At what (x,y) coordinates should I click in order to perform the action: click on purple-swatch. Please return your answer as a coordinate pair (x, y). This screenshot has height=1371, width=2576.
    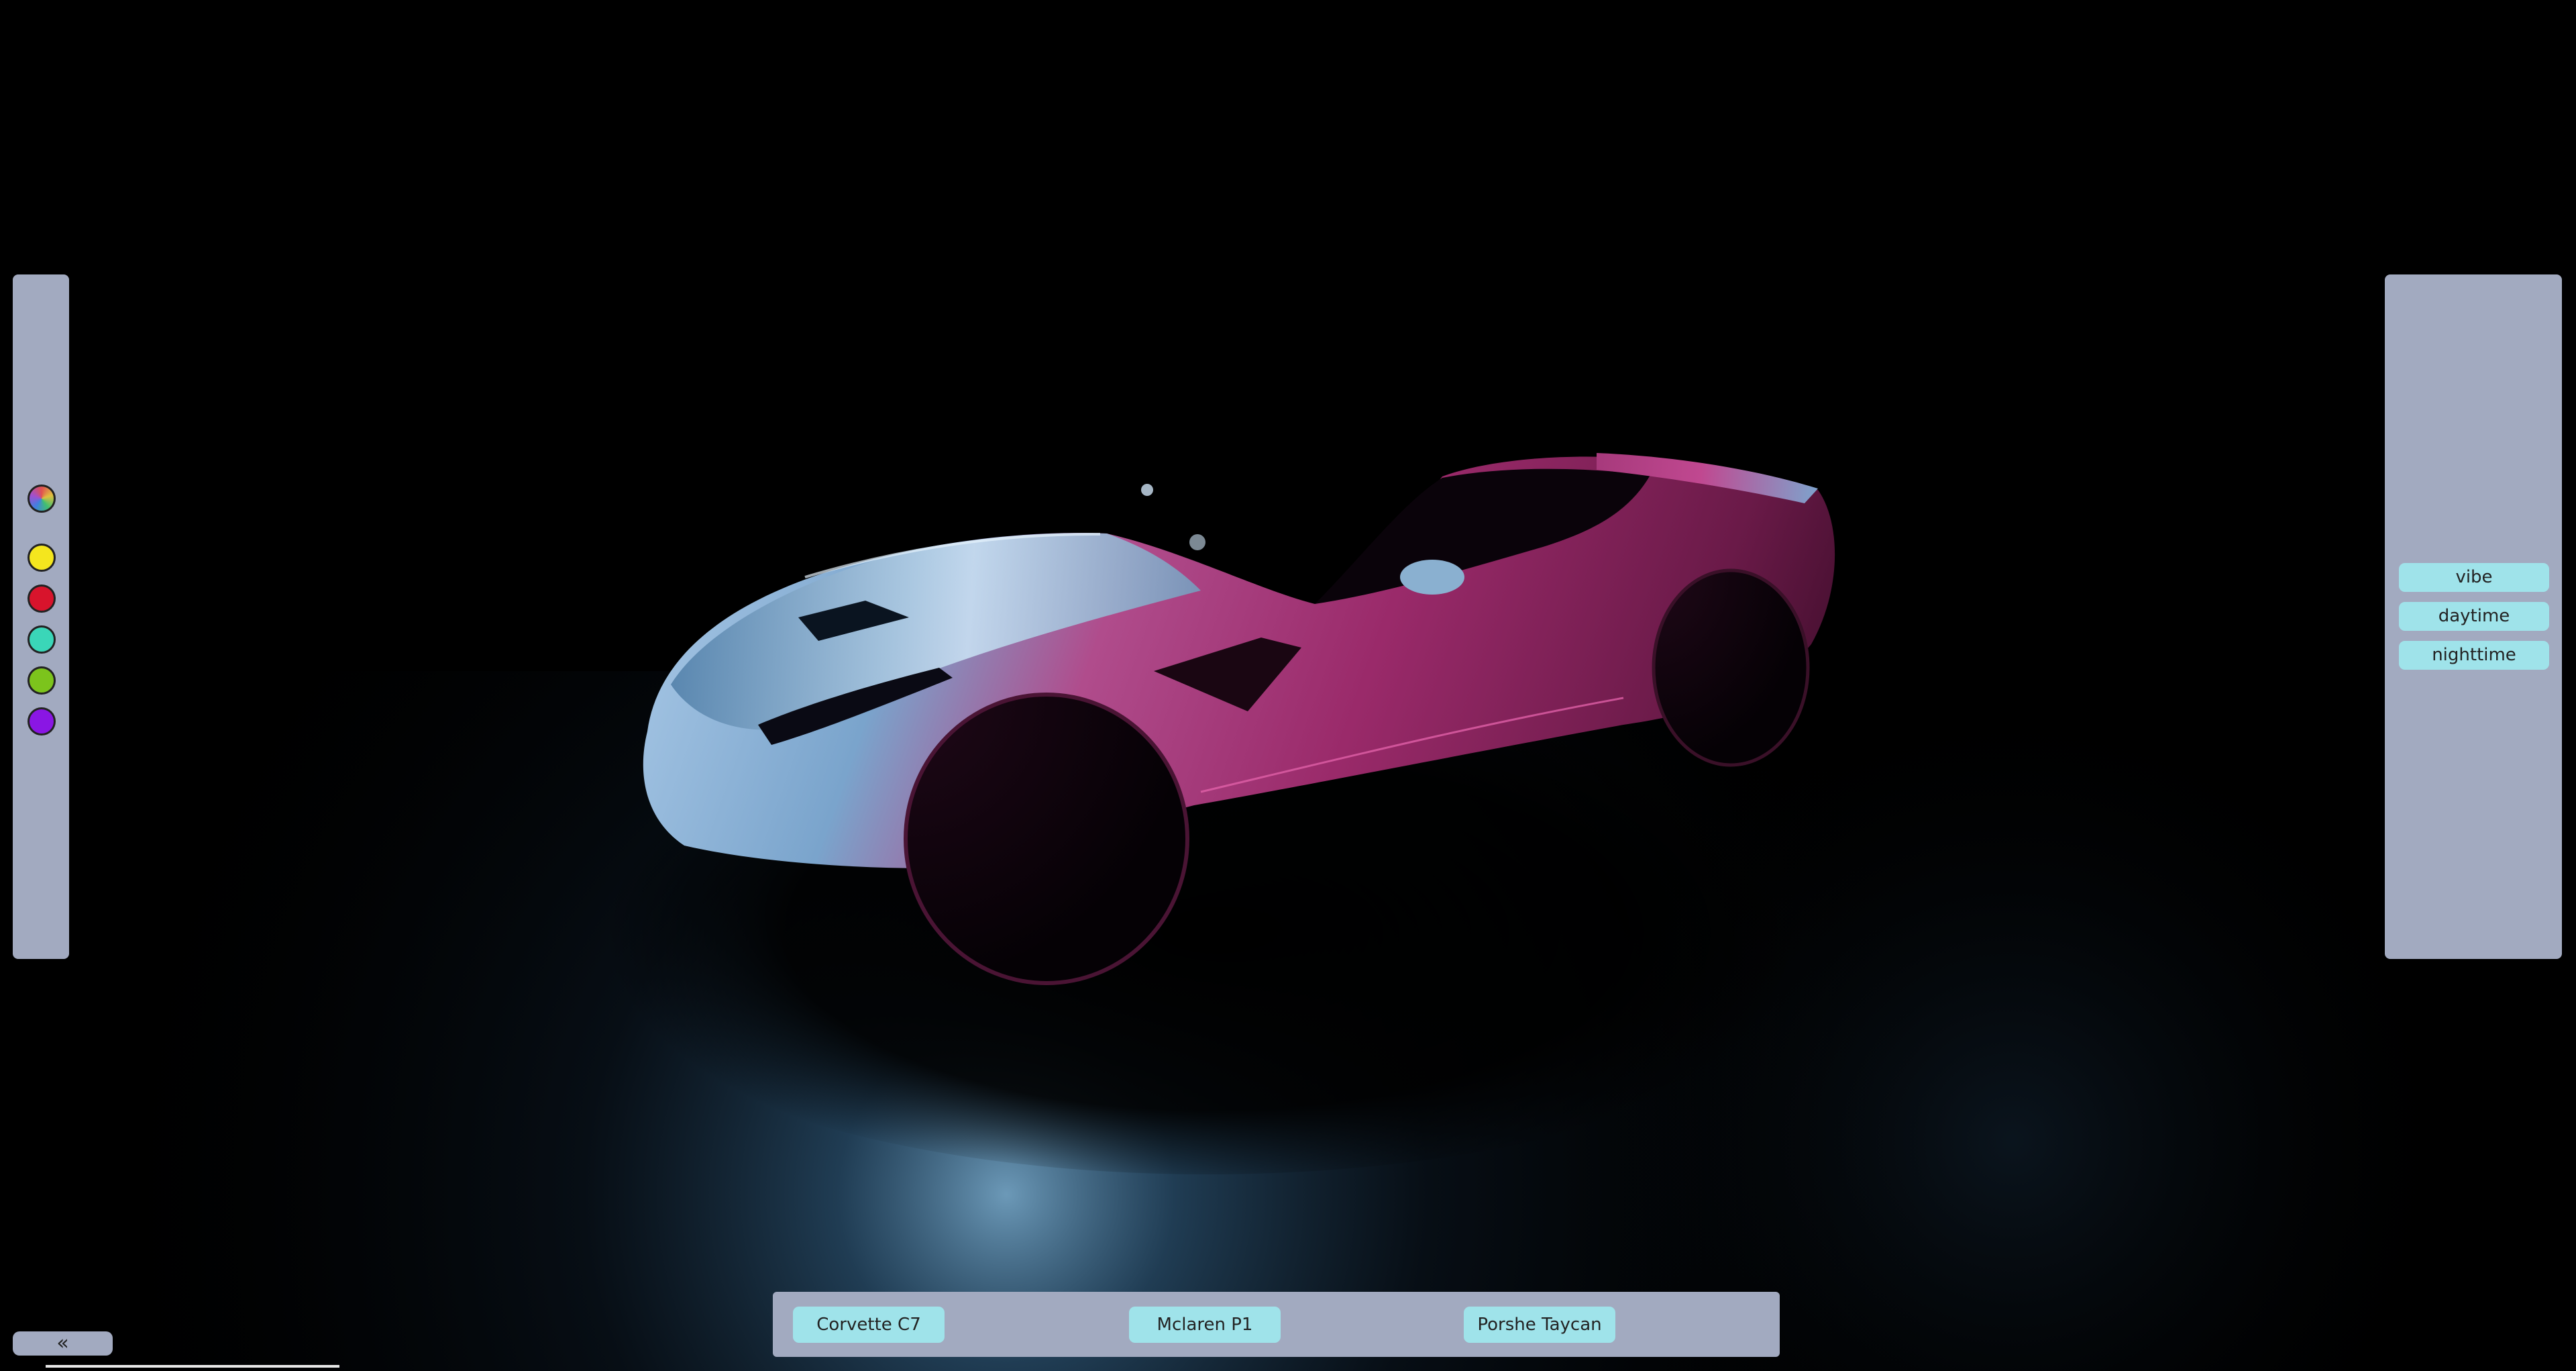
    Looking at the image, I should click on (42, 721).